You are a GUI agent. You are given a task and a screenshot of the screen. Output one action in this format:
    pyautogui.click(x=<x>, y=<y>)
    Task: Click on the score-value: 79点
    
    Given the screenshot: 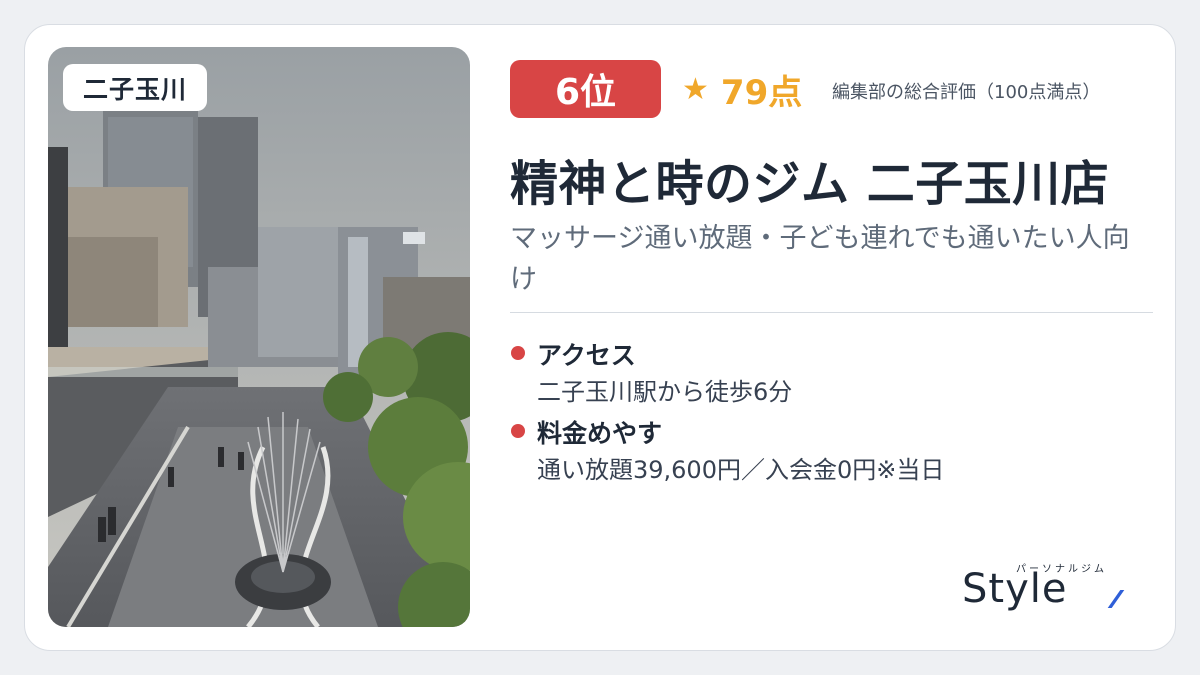 What is the action you would take?
    pyautogui.click(x=761, y=92)
    